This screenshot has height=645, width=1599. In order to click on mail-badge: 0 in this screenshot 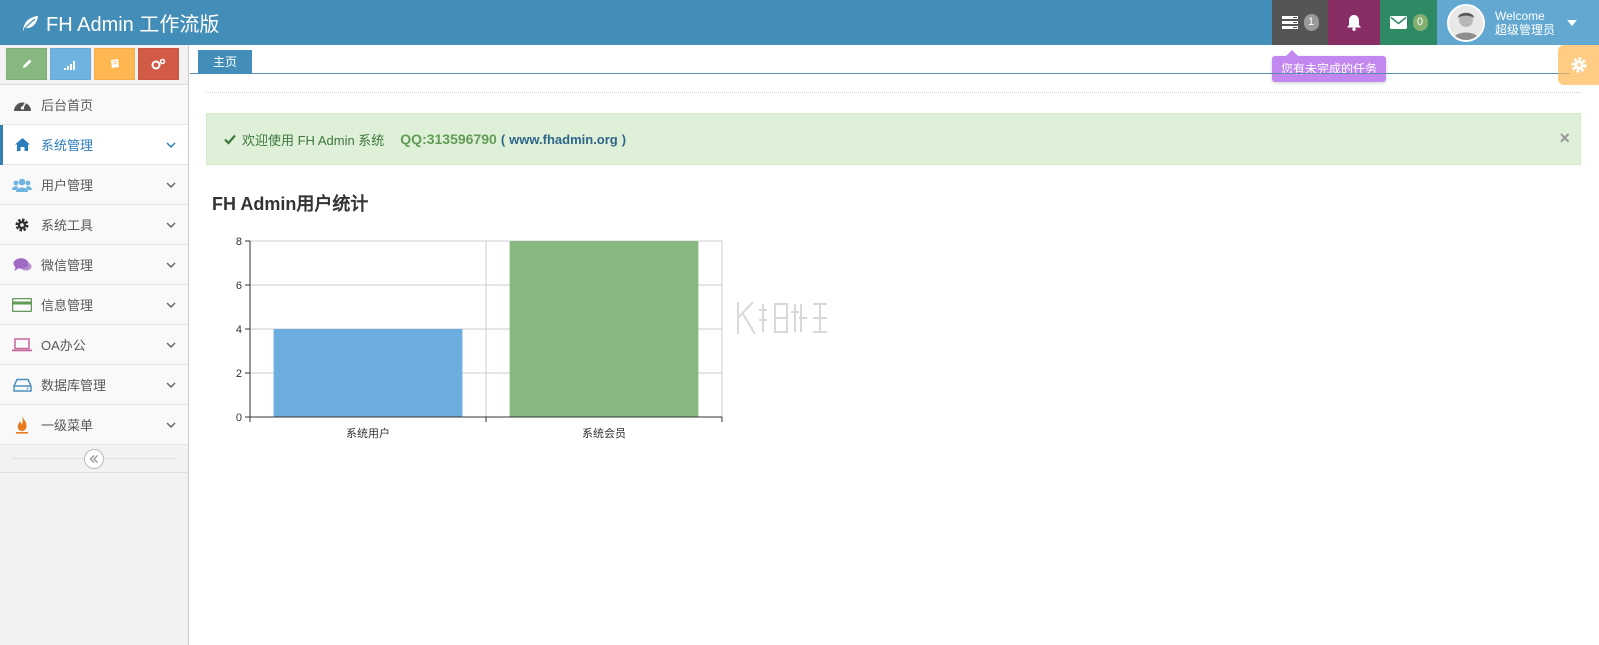, I will do `click(1420, 22)`.